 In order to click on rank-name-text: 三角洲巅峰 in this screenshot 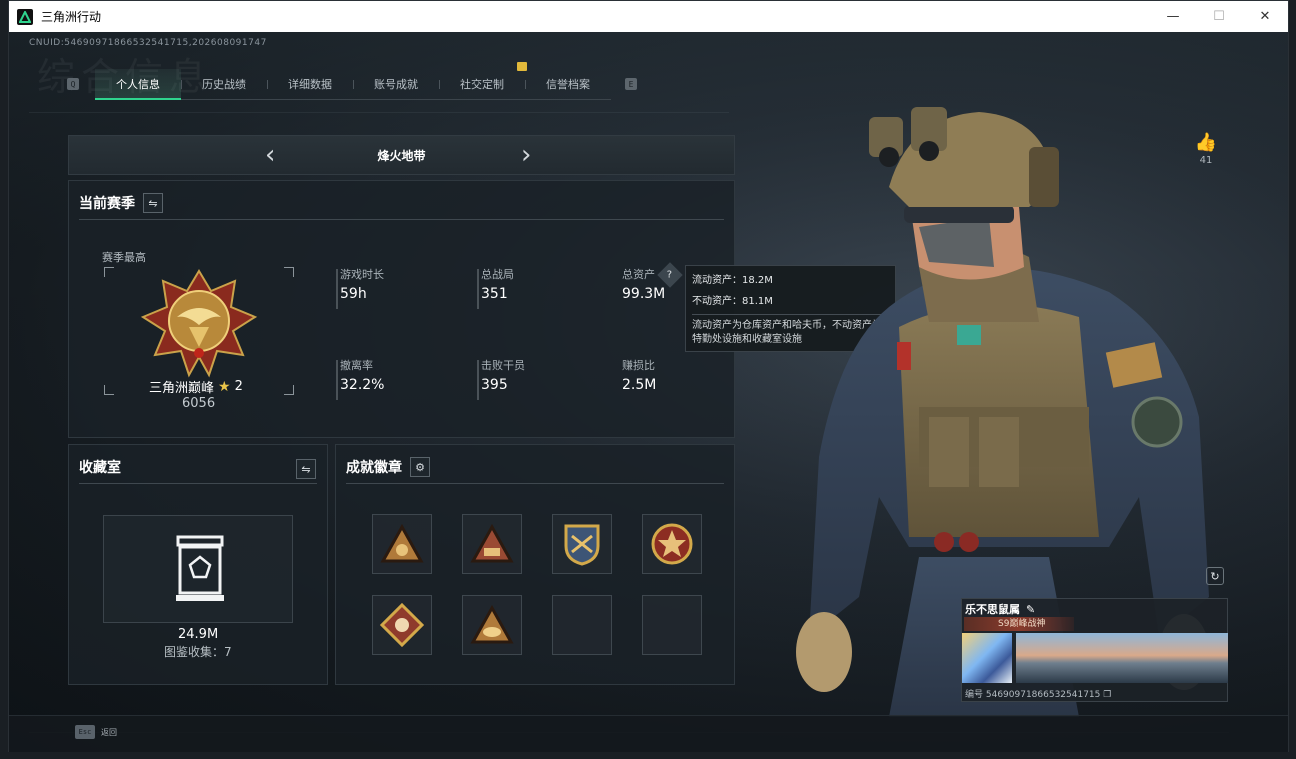, I will do `click(182, 388)`.